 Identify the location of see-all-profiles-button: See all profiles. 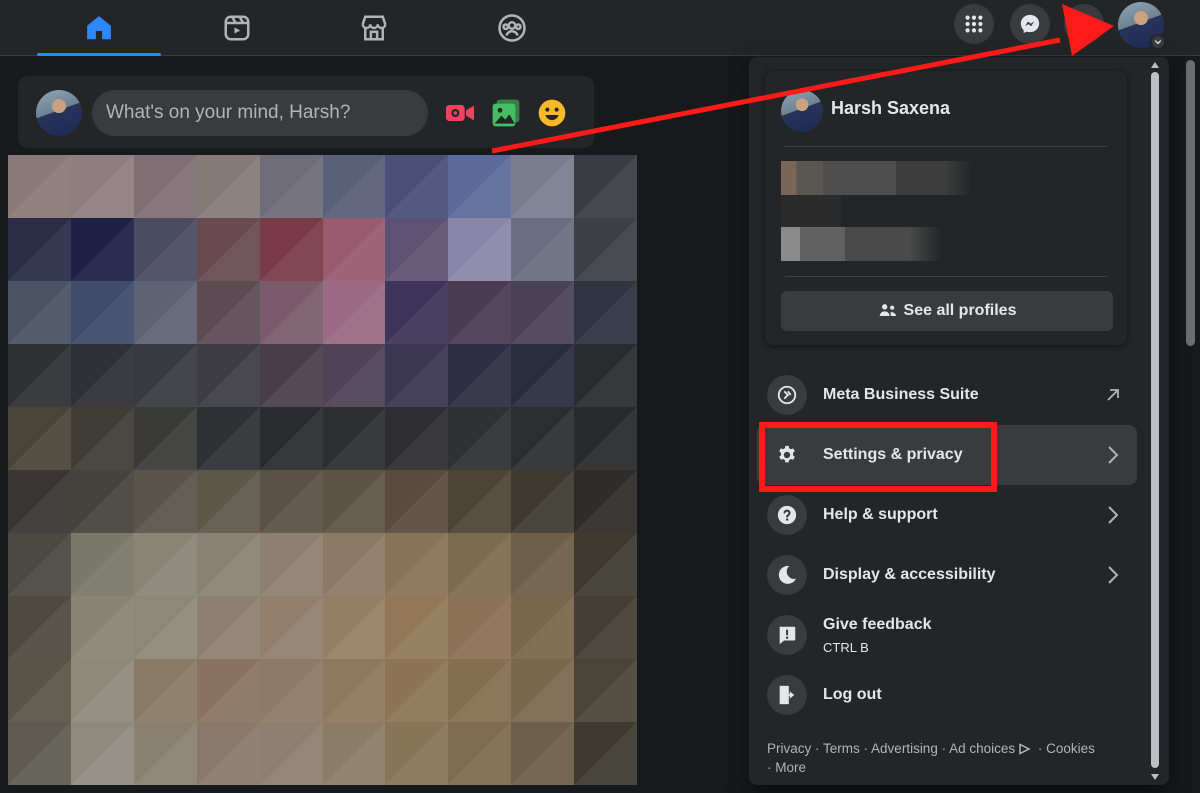
(947, 311).